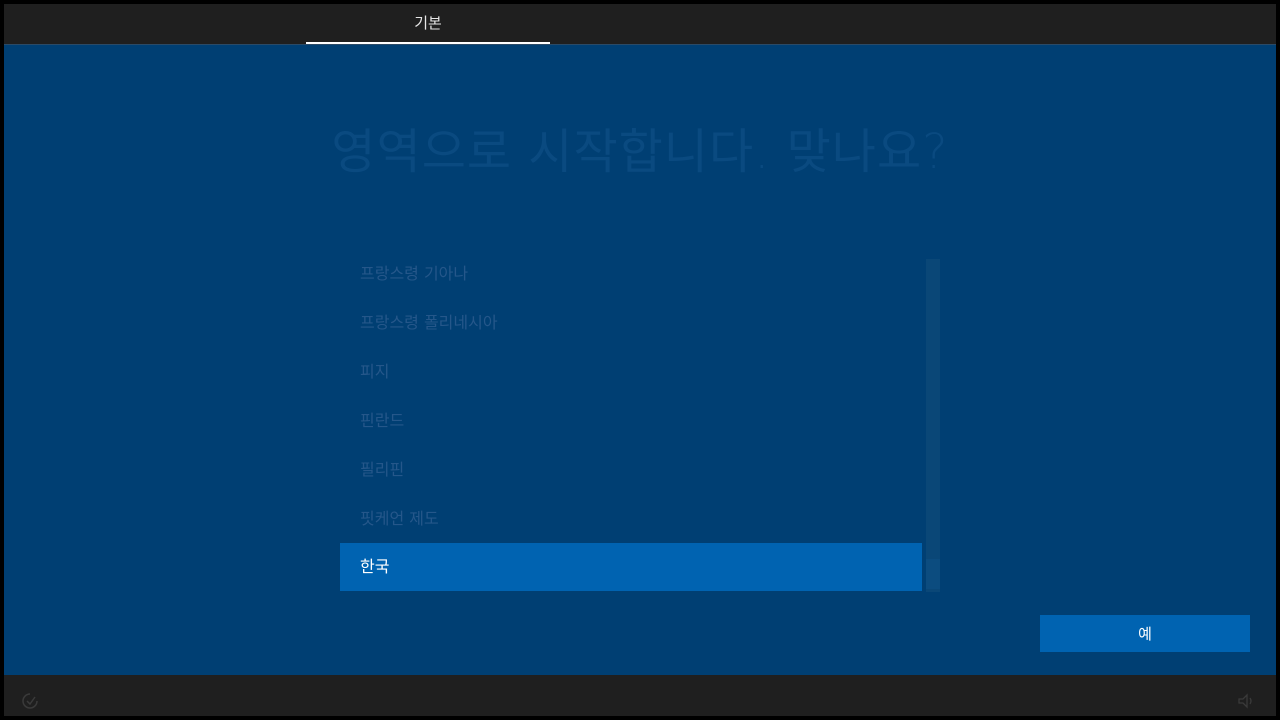 The width and height of the screenshot is (1280, 720). I want to click on bottom-bar, so click(640, 695).